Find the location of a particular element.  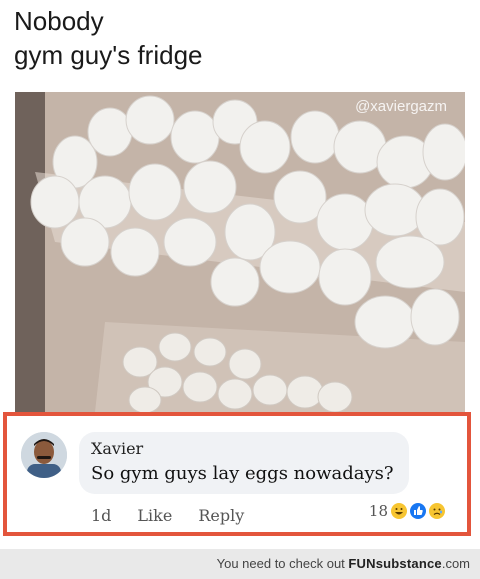

avatar is located at coordinates (44, 455).